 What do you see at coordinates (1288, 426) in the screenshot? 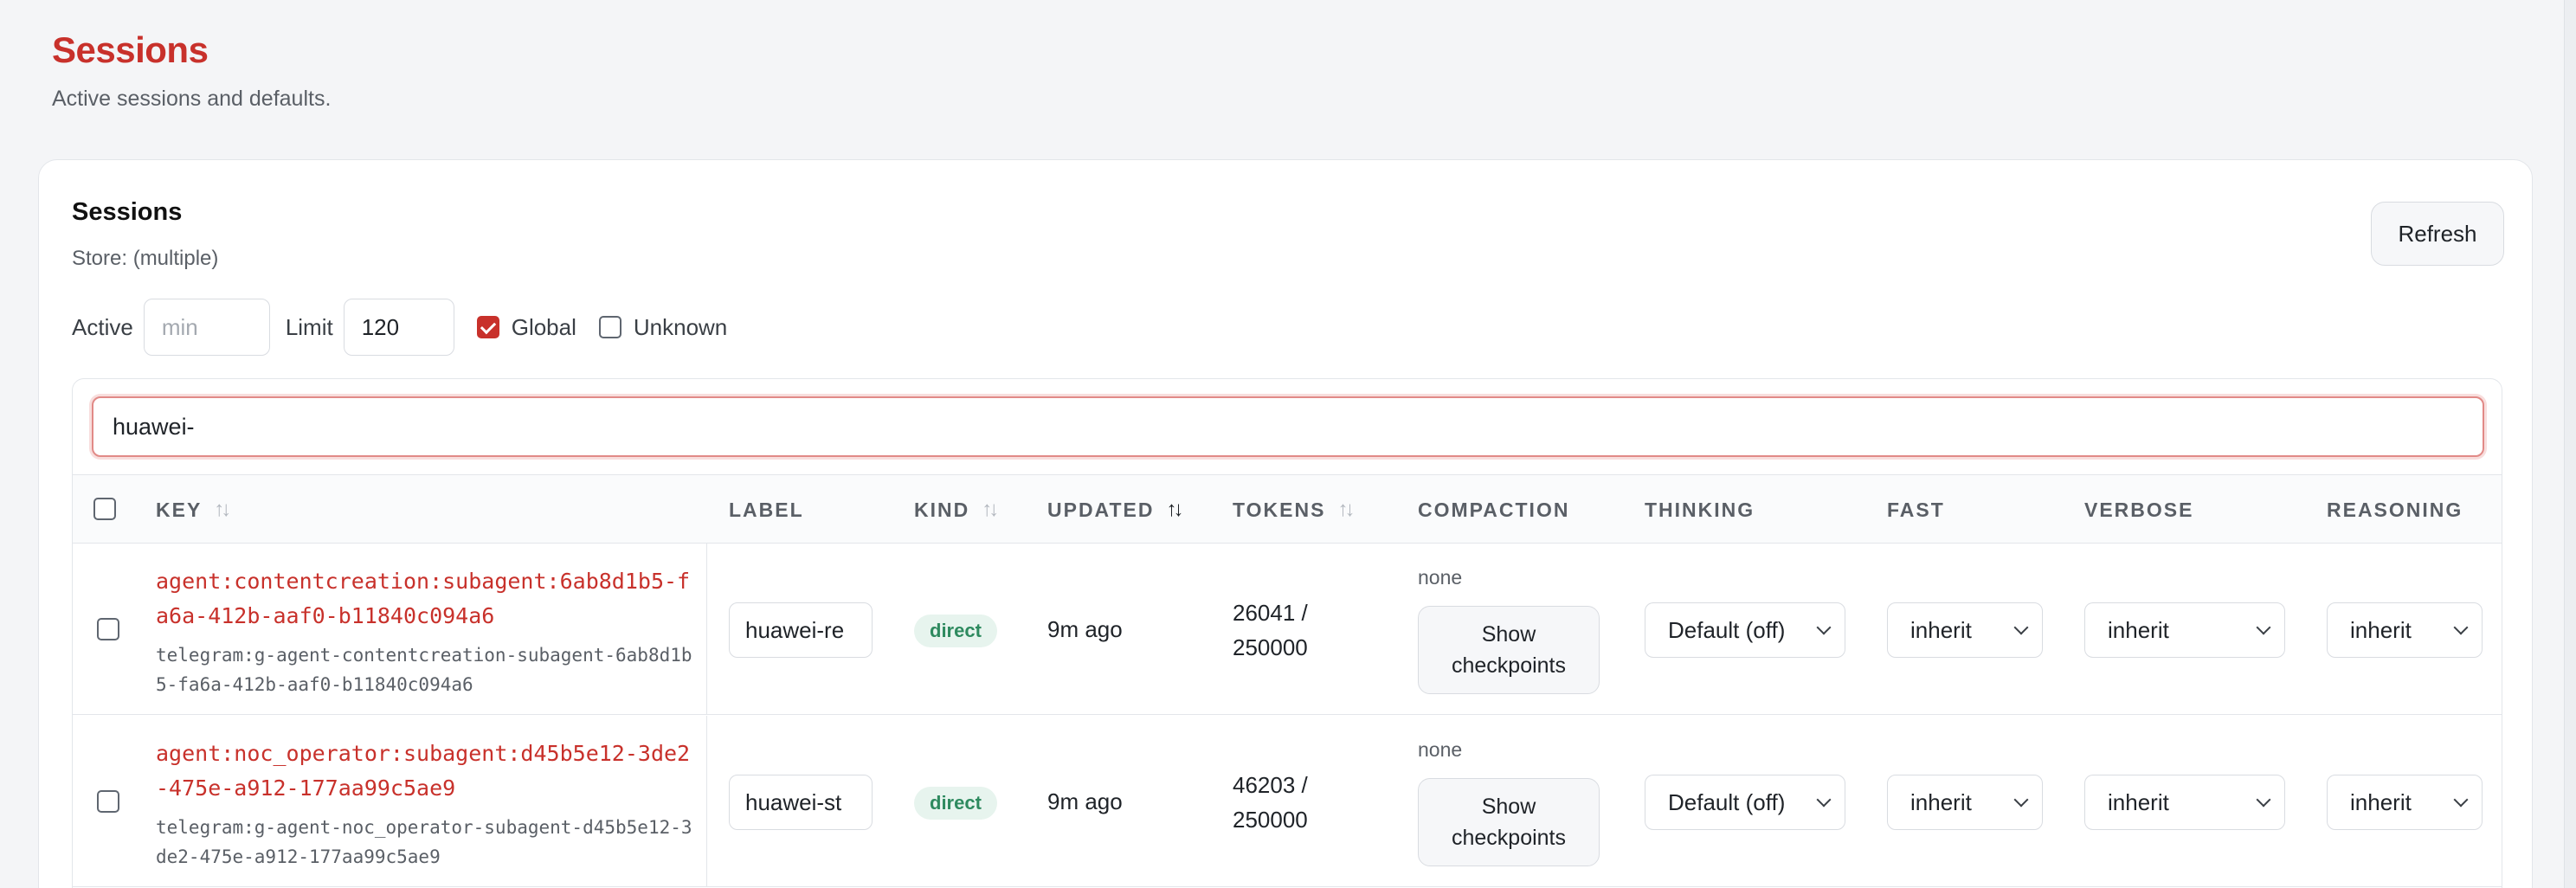
I see `search-input` at bounding box center [1288, 426].